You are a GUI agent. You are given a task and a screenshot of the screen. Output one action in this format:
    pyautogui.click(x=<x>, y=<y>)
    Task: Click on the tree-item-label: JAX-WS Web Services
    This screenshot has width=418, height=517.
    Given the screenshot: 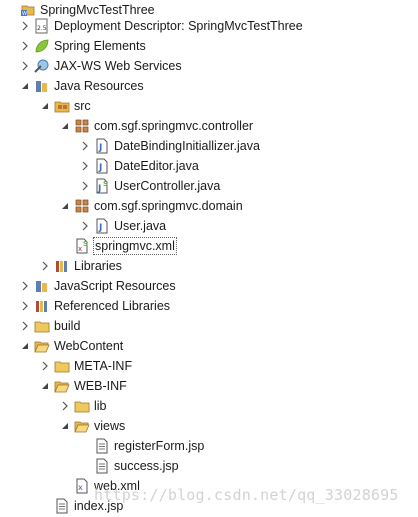 What is the action you would take?
    pyautogui.click(x=118, y=66)
    